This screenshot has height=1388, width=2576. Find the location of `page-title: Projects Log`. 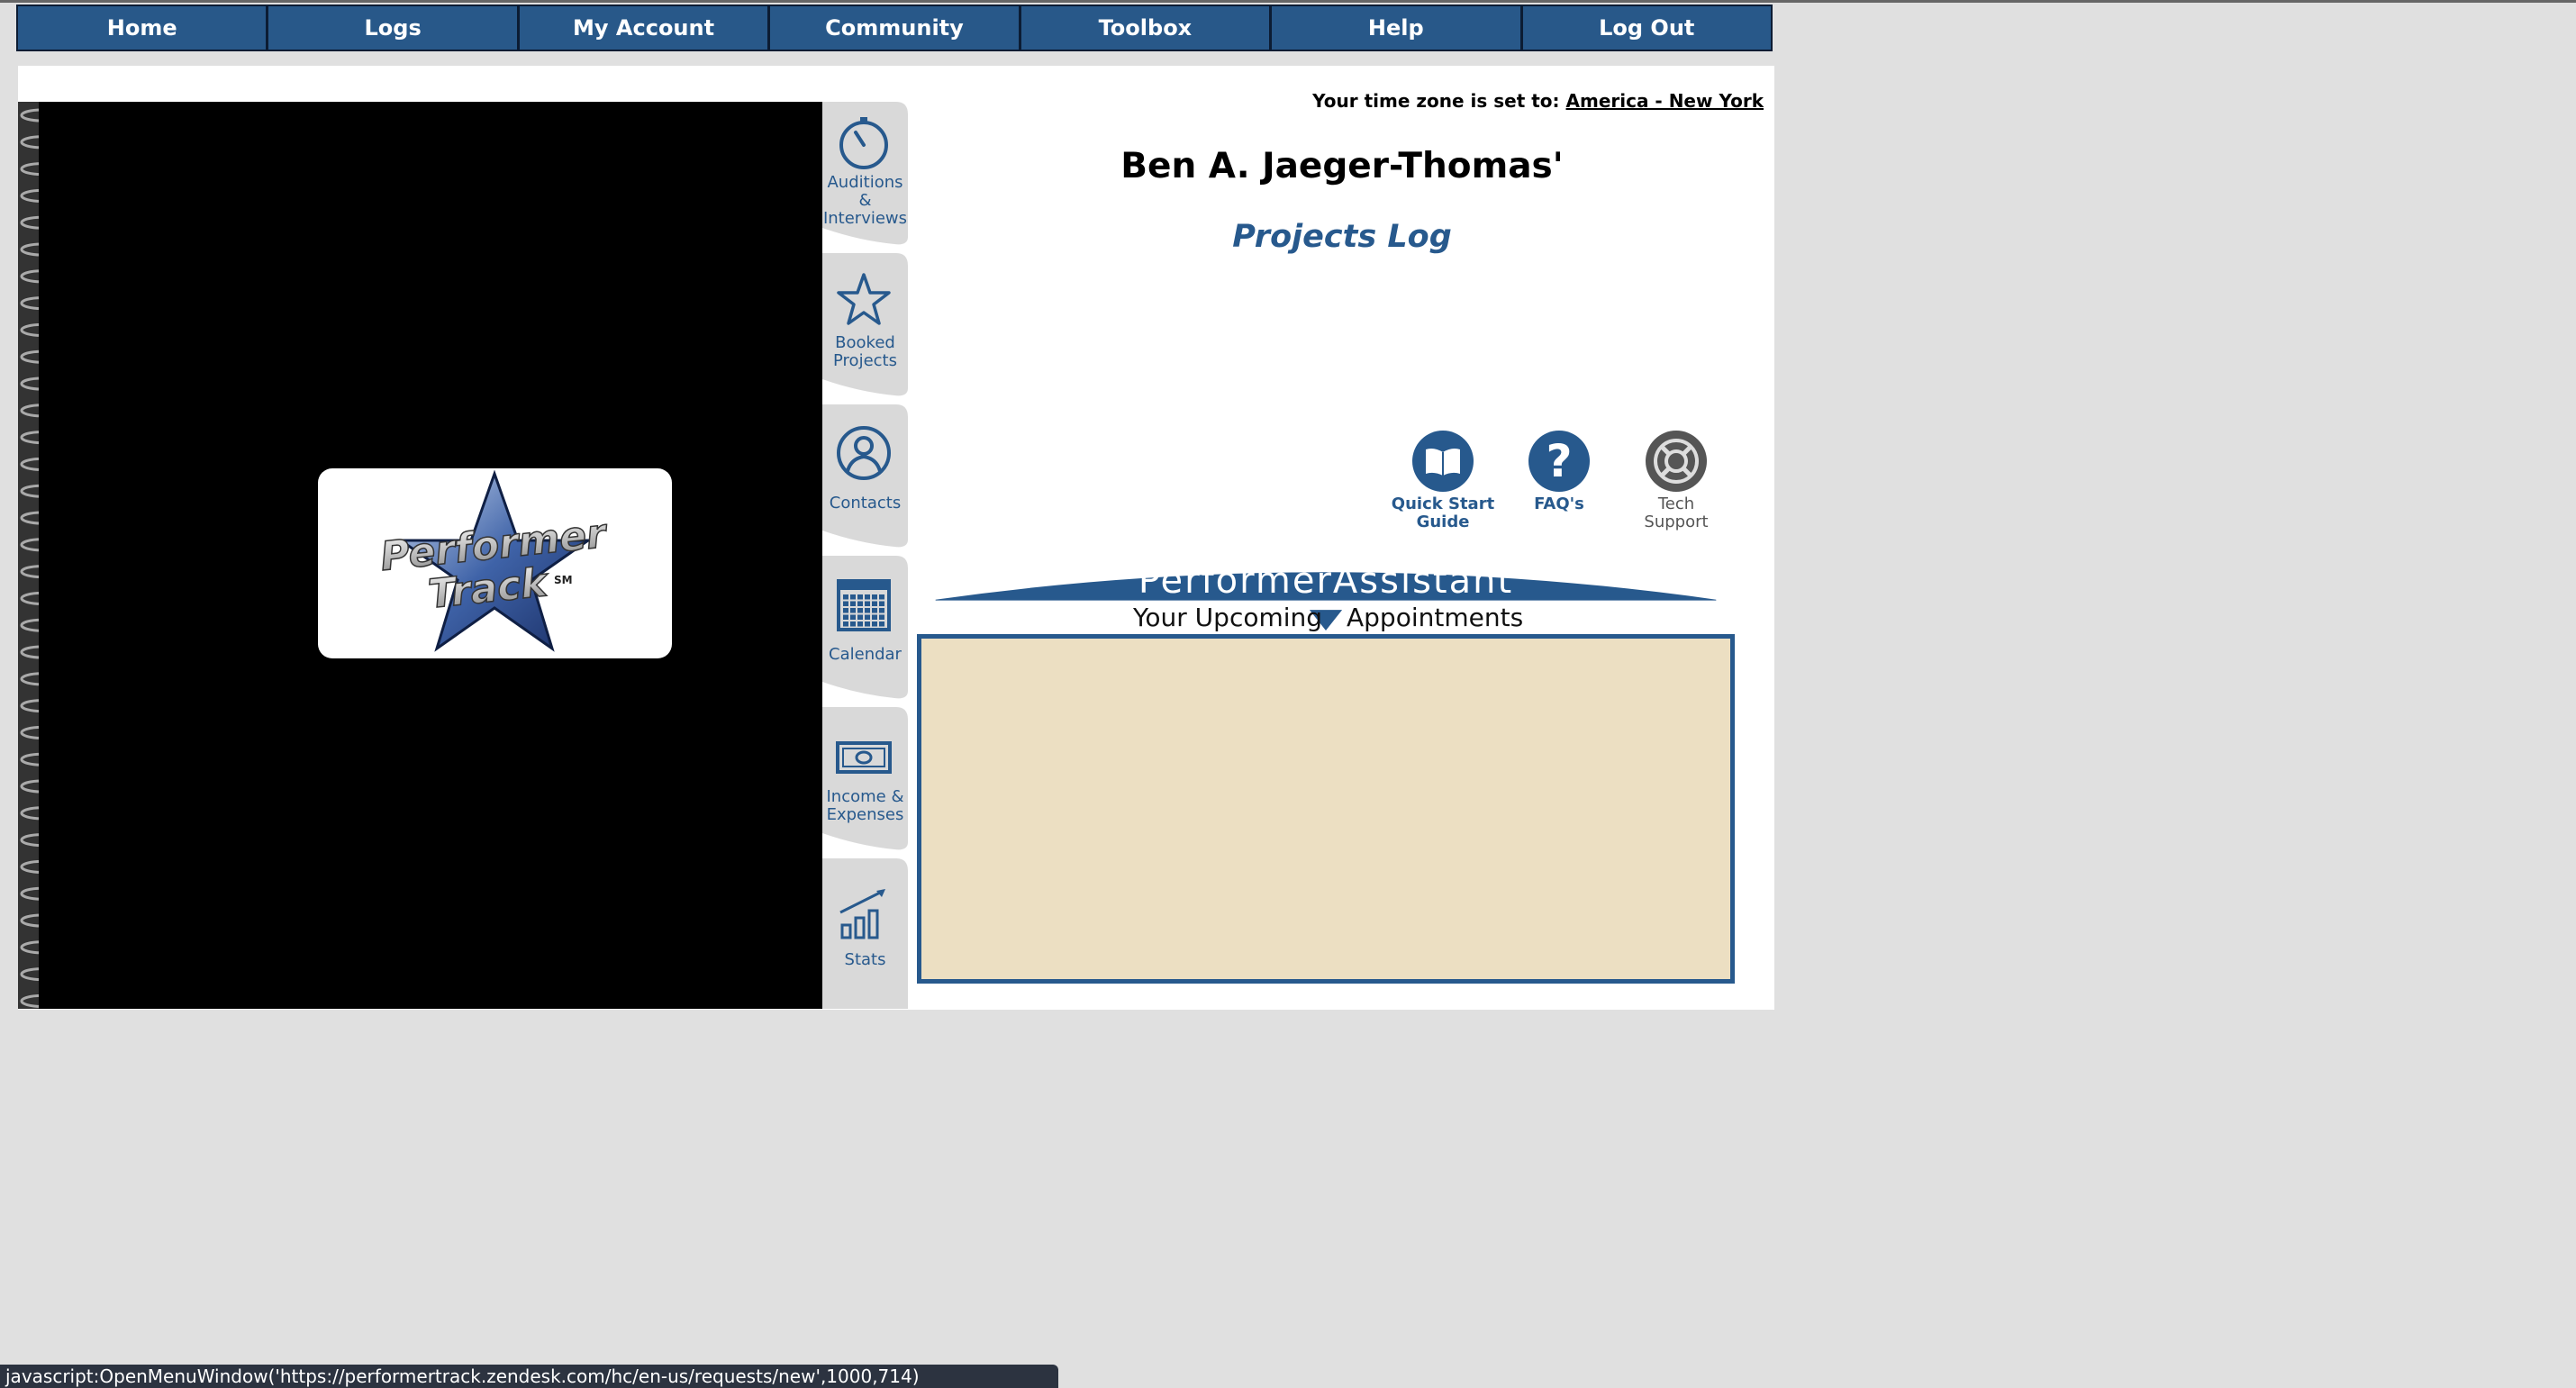

page-title: Projects Log is located at coordinates (1342, 237).